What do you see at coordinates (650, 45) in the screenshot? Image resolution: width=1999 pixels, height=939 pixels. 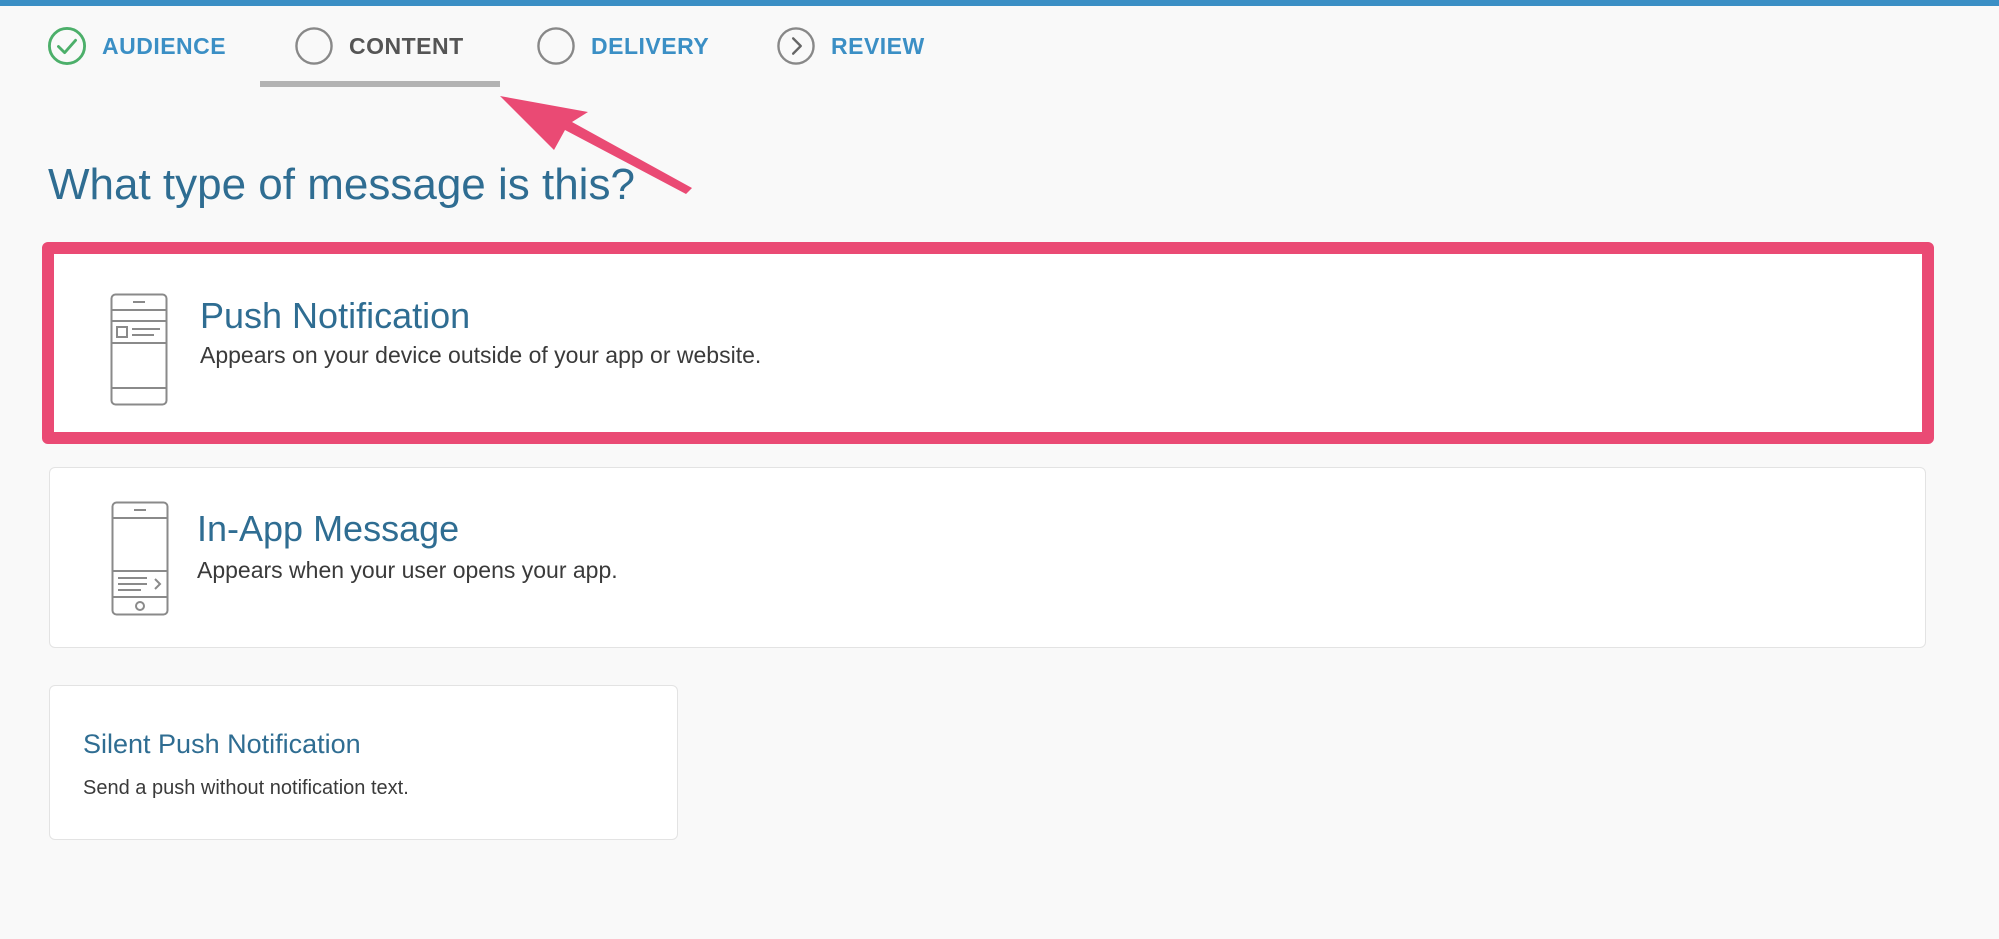 I see `step-delivery-label: DELIVERY` at bounding box center [650, 45].